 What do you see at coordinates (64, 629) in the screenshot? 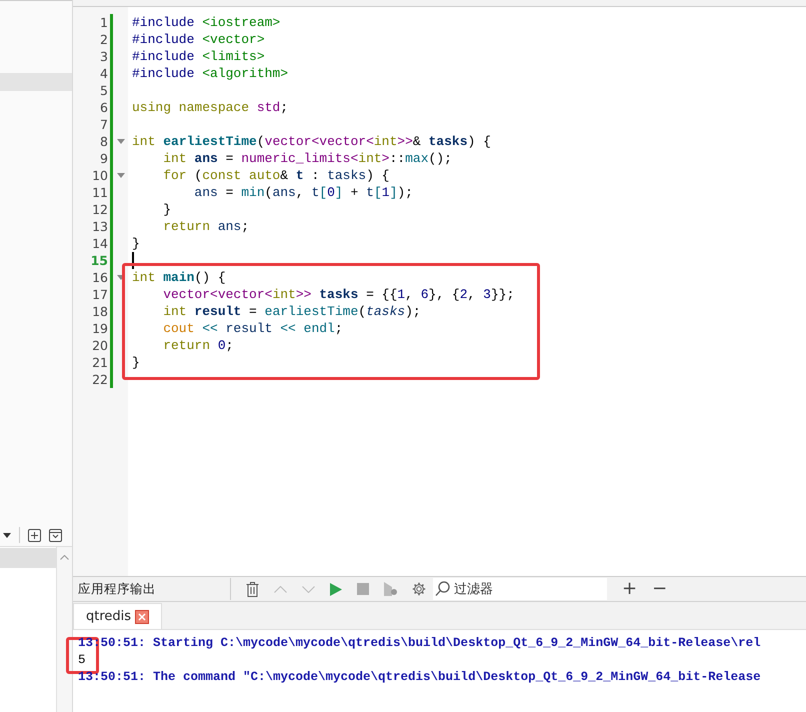
I see `scrollbar` at bounding box center [64, 629].